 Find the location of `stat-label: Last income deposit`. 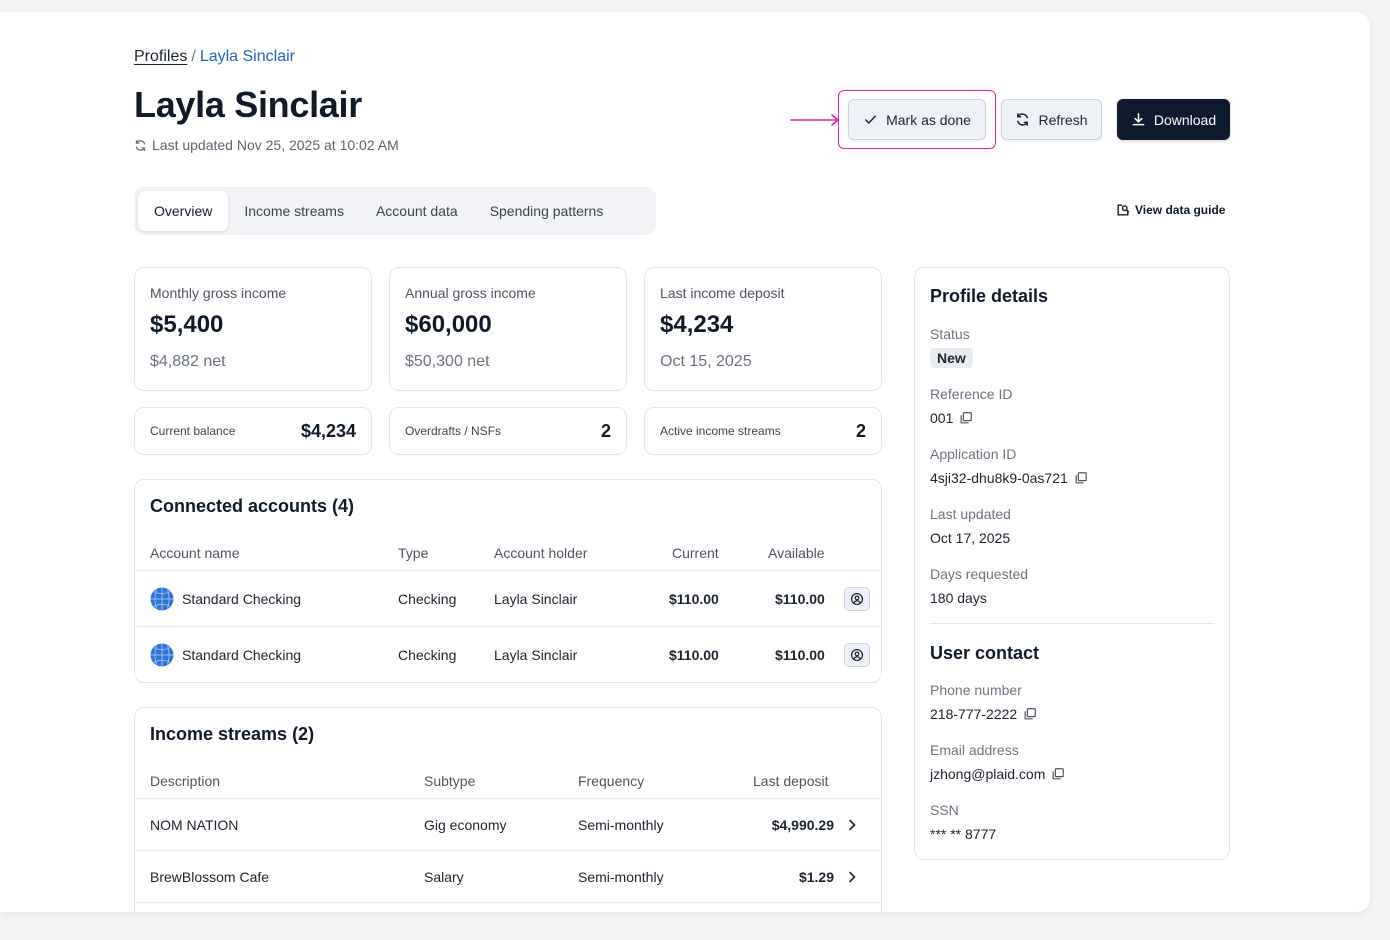

stat-label: Last income deposit is located at coordinates (722, 293).